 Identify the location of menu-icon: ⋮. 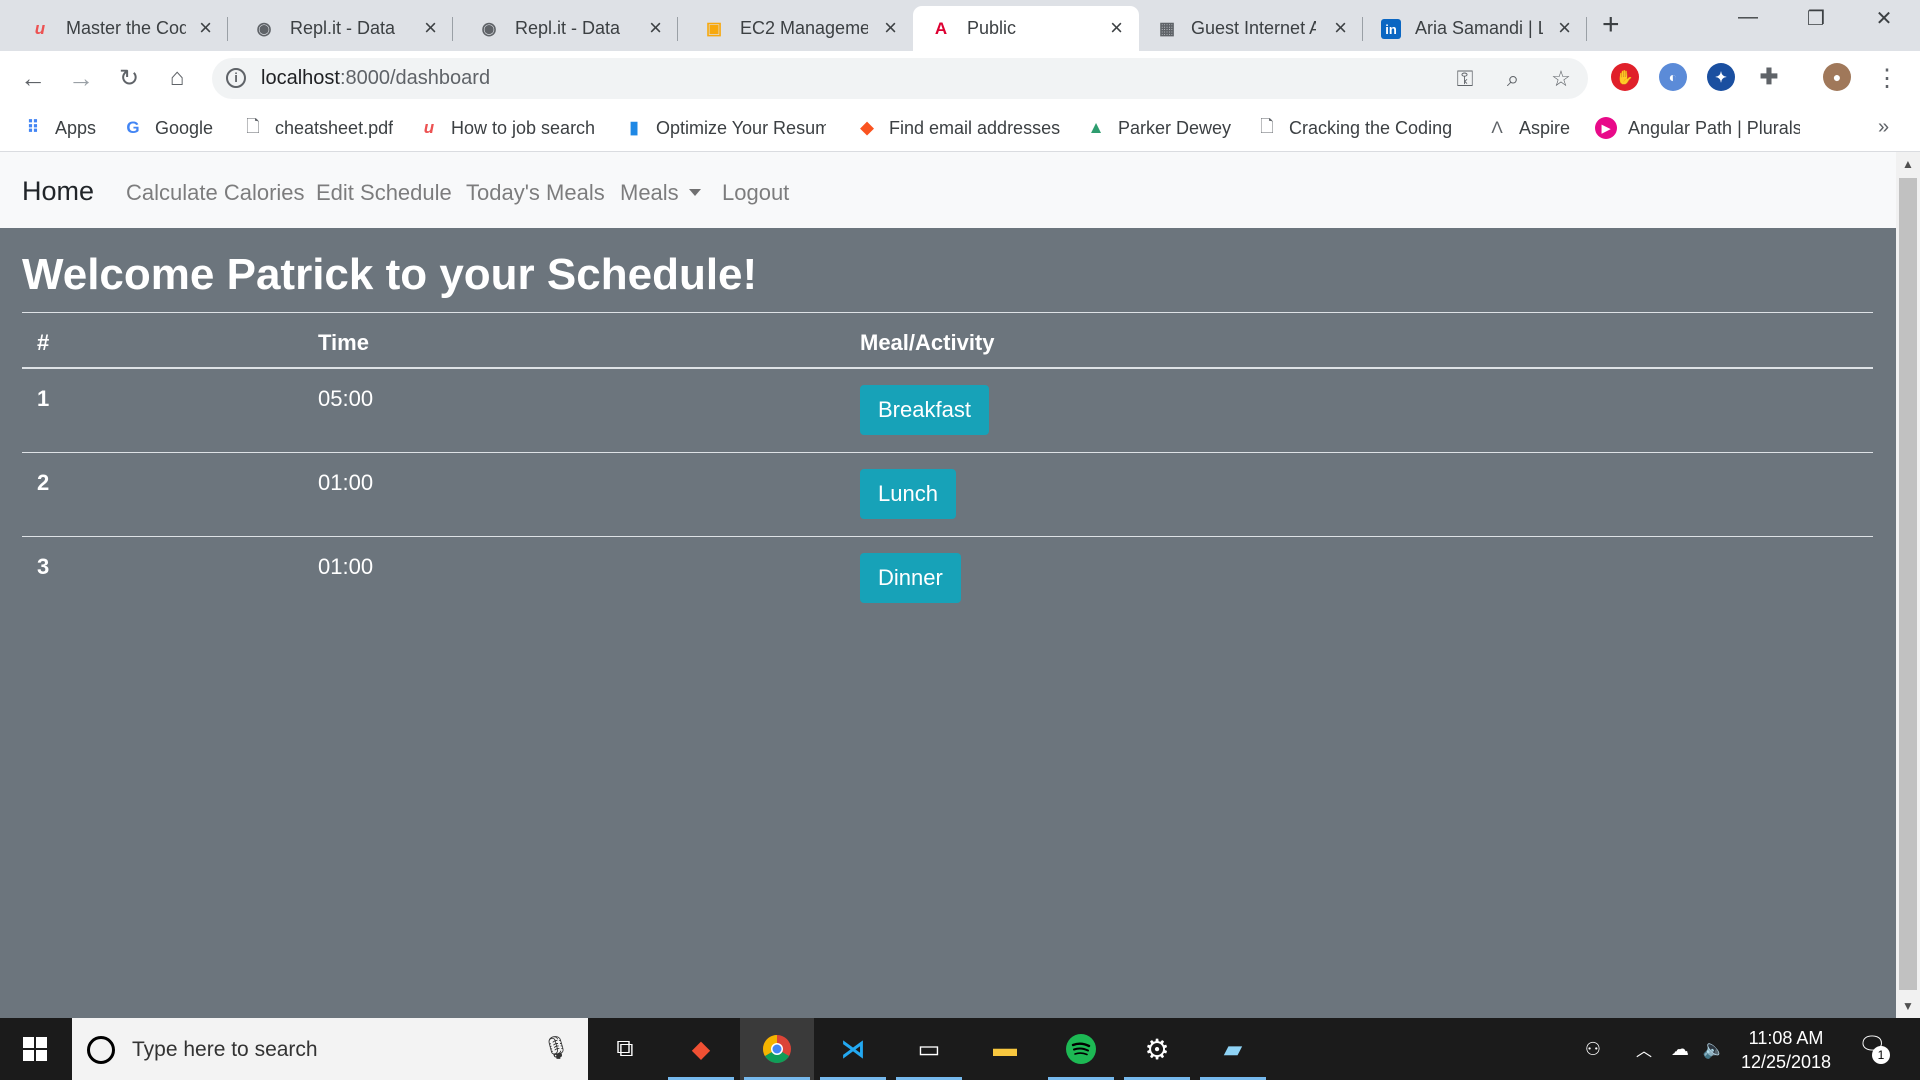
(1887, 78).